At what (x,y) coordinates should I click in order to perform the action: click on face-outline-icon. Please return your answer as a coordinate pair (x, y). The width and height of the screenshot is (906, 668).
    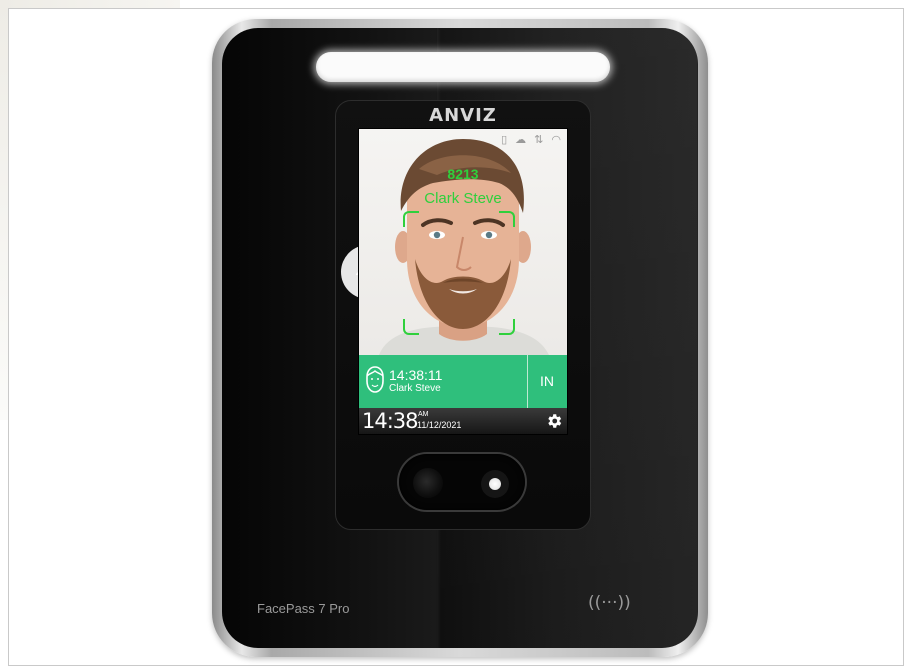
    Looking at the image, I should click on (375, 379).